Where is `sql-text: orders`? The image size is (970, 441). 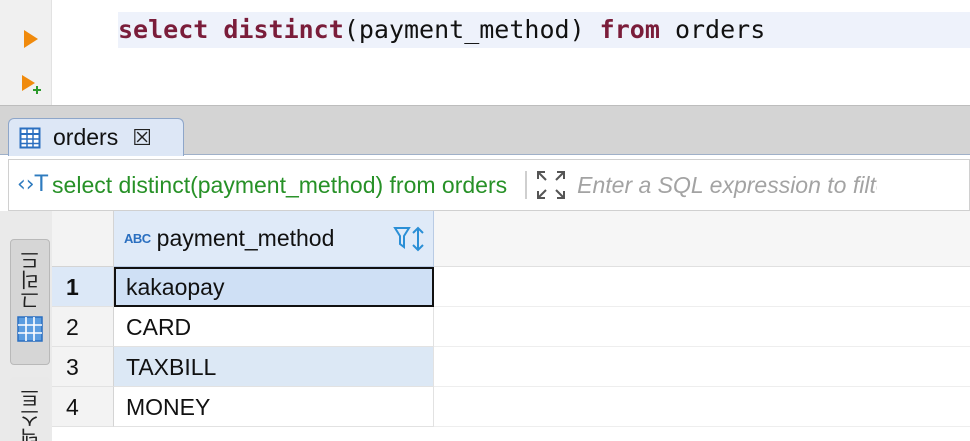 sql-text: orders is located at coordinates (712, 29).